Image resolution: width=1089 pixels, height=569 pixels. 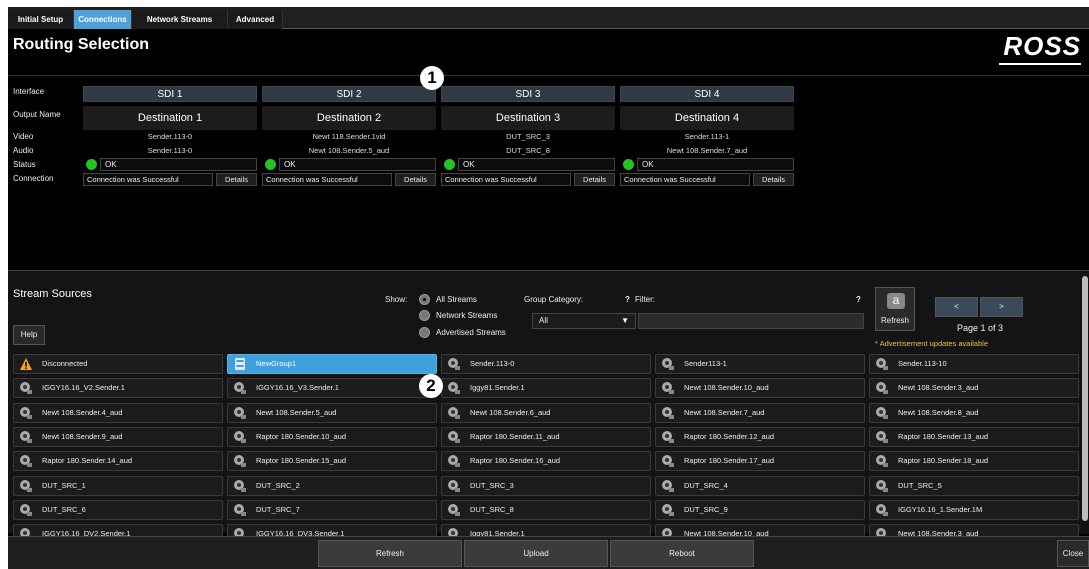 What do you see at coordinates (858, 299) in the screenshot?
I see `filter-help-icon: ?` at bounding box center [858, 299].